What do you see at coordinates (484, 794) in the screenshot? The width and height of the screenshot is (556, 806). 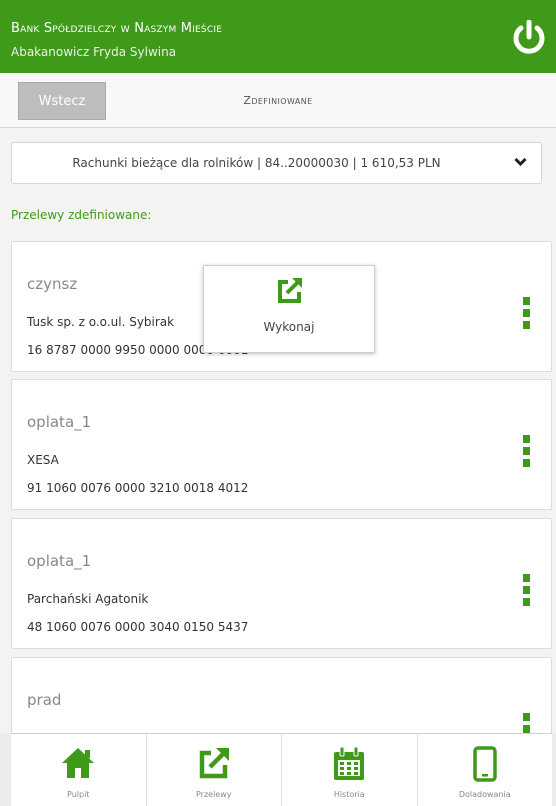 I see `nav-label: Doladowania` at bounding box center [484, 794].